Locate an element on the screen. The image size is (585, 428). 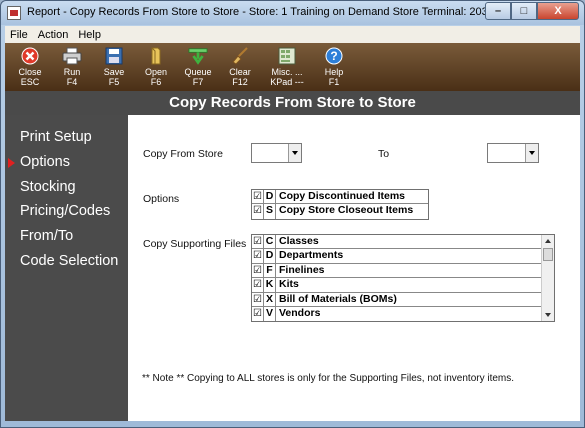
save-key: F5 is located at coordinates (114, 82).